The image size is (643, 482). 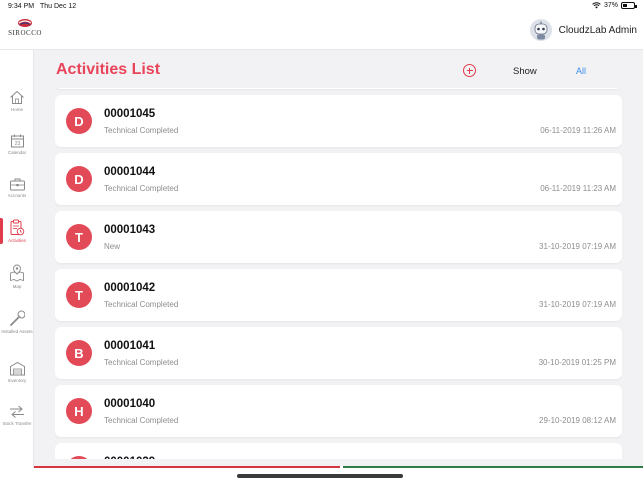 I want to click on user-name: CloudzLab Admin, so click(x=597, y=30).